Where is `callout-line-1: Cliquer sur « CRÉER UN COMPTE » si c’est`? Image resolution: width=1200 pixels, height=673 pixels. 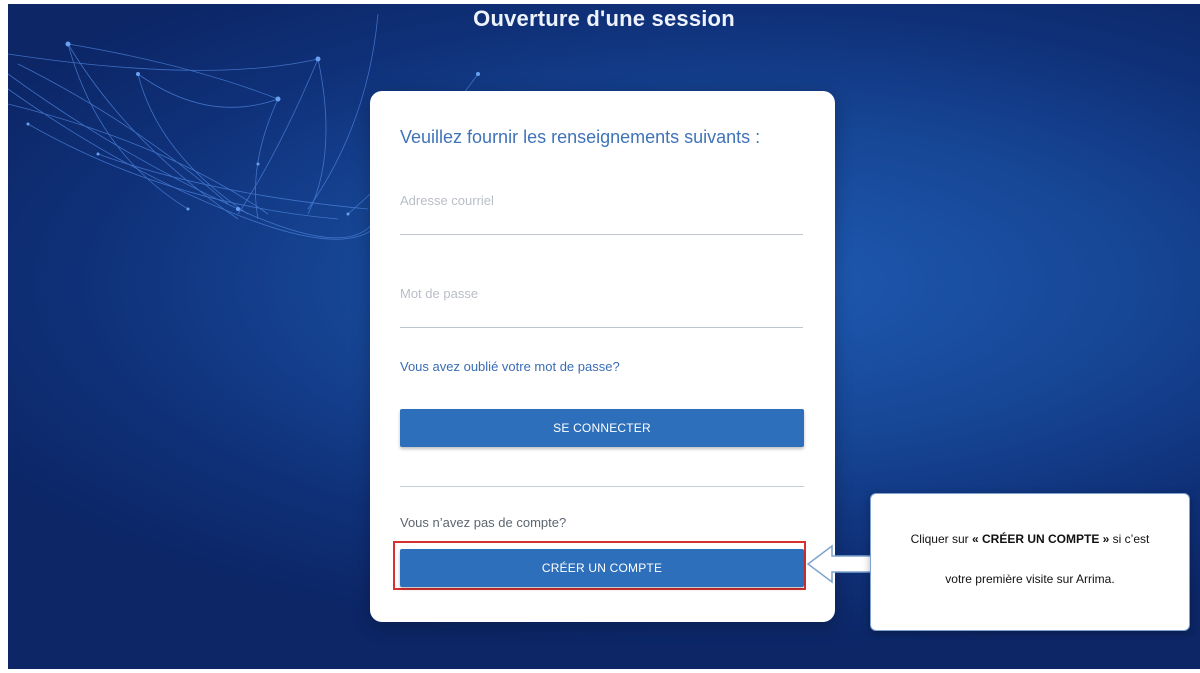 callout-line-1: Cliquer sur « CRÉER UN COMPTE » si c’est is located at coordinates (1030, 539).